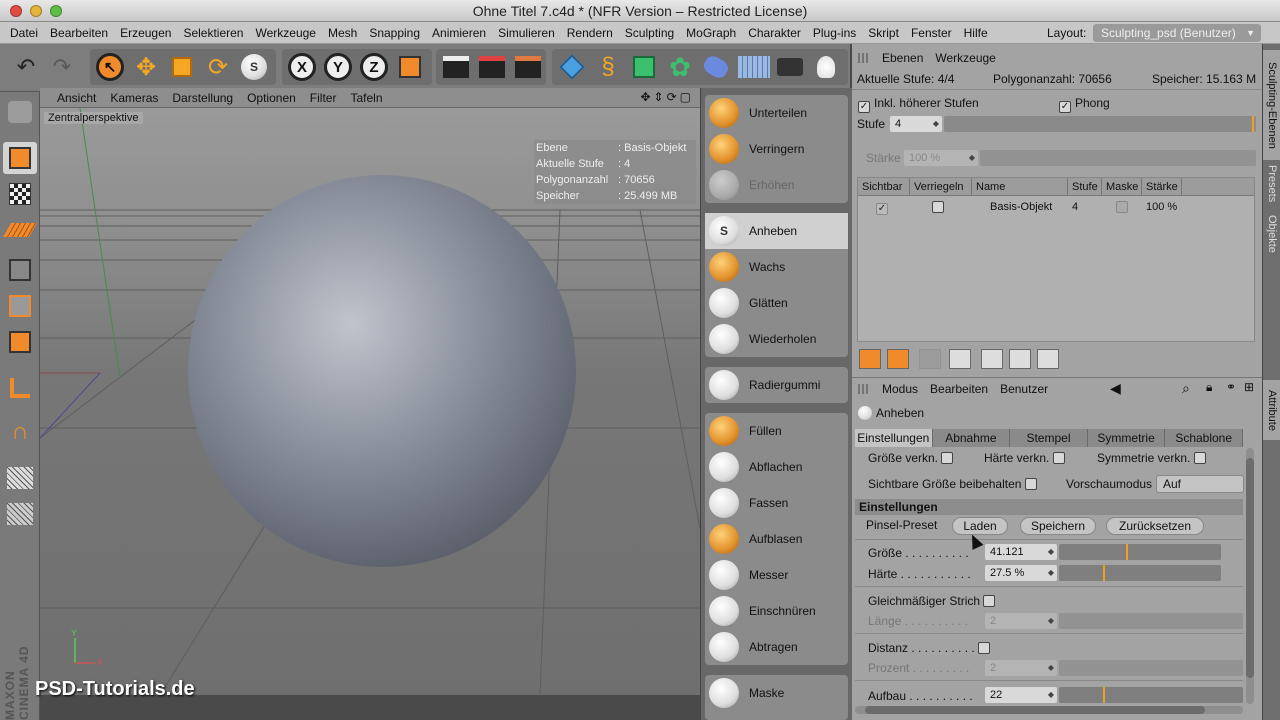  I want to click on prozent-slider, so click(1151, 668).